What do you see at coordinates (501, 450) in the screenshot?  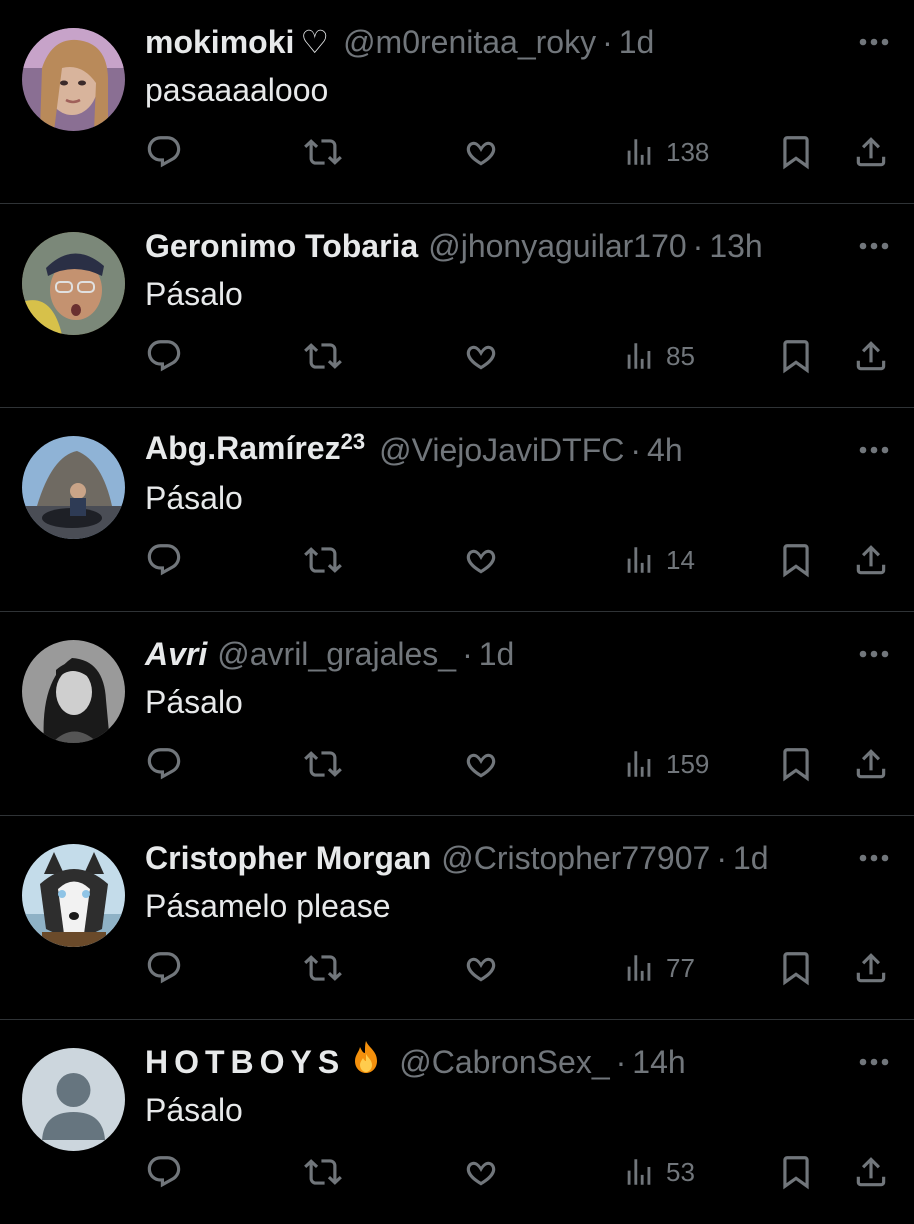 I see `user-handle: @ViejoJaviDTFC` at bounding box center [501, 450].